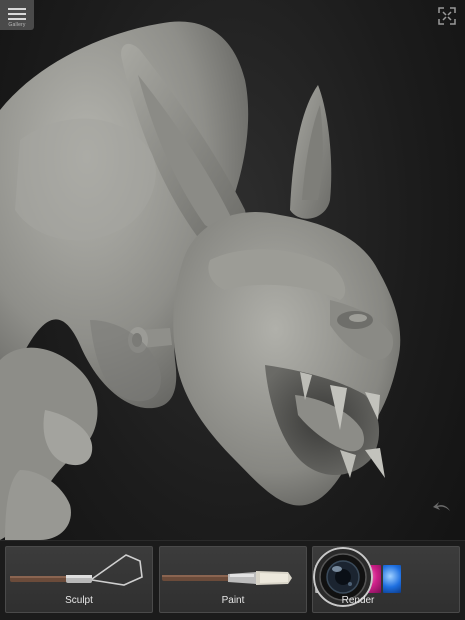 This screenshot has height=620, width=465. Describe the element at coordinates (233, 600) in the screenshot. I see `paint-label: Paint` at that location.